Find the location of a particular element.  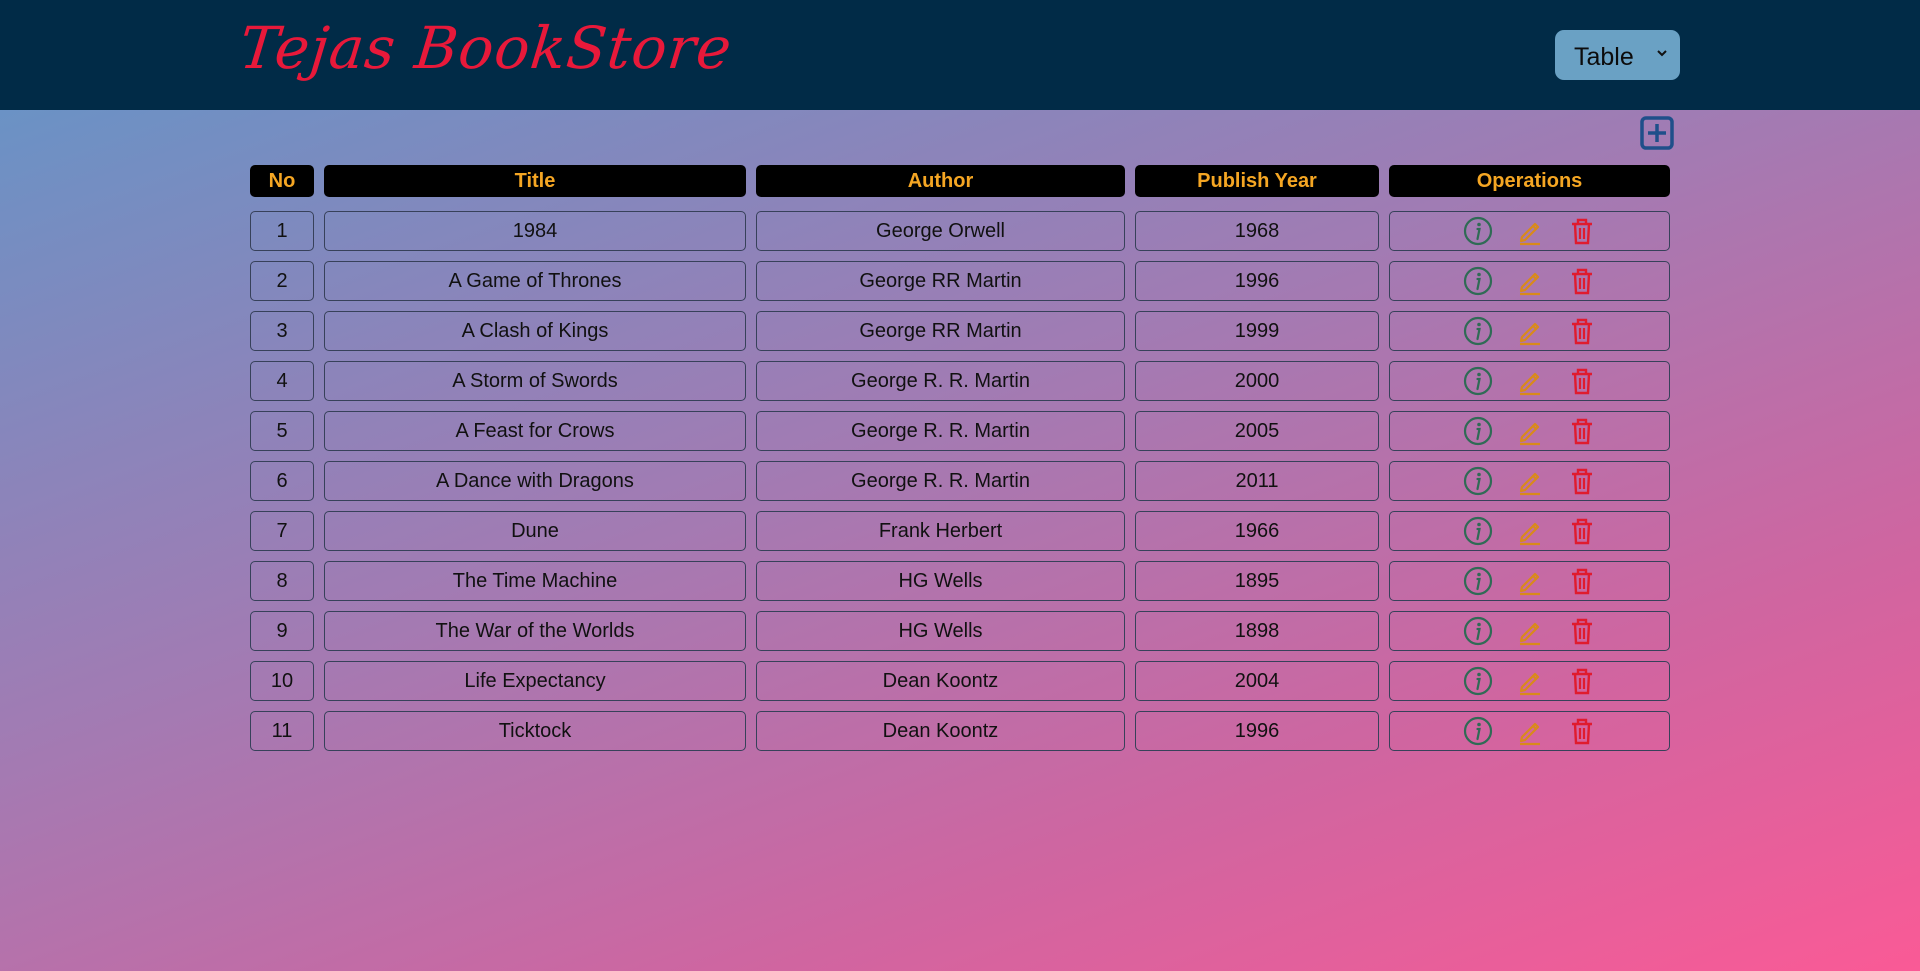

column-header-operations: Operations is located at coordinates (1529, 181).